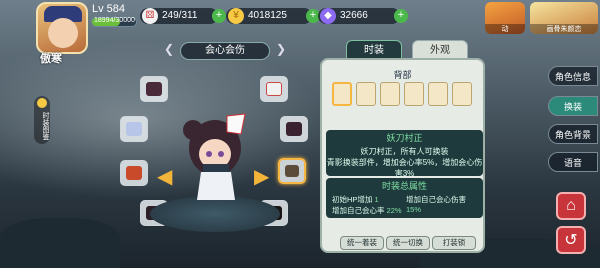  I want to click on gold-coin-icon: ¥, so click(236, 16).